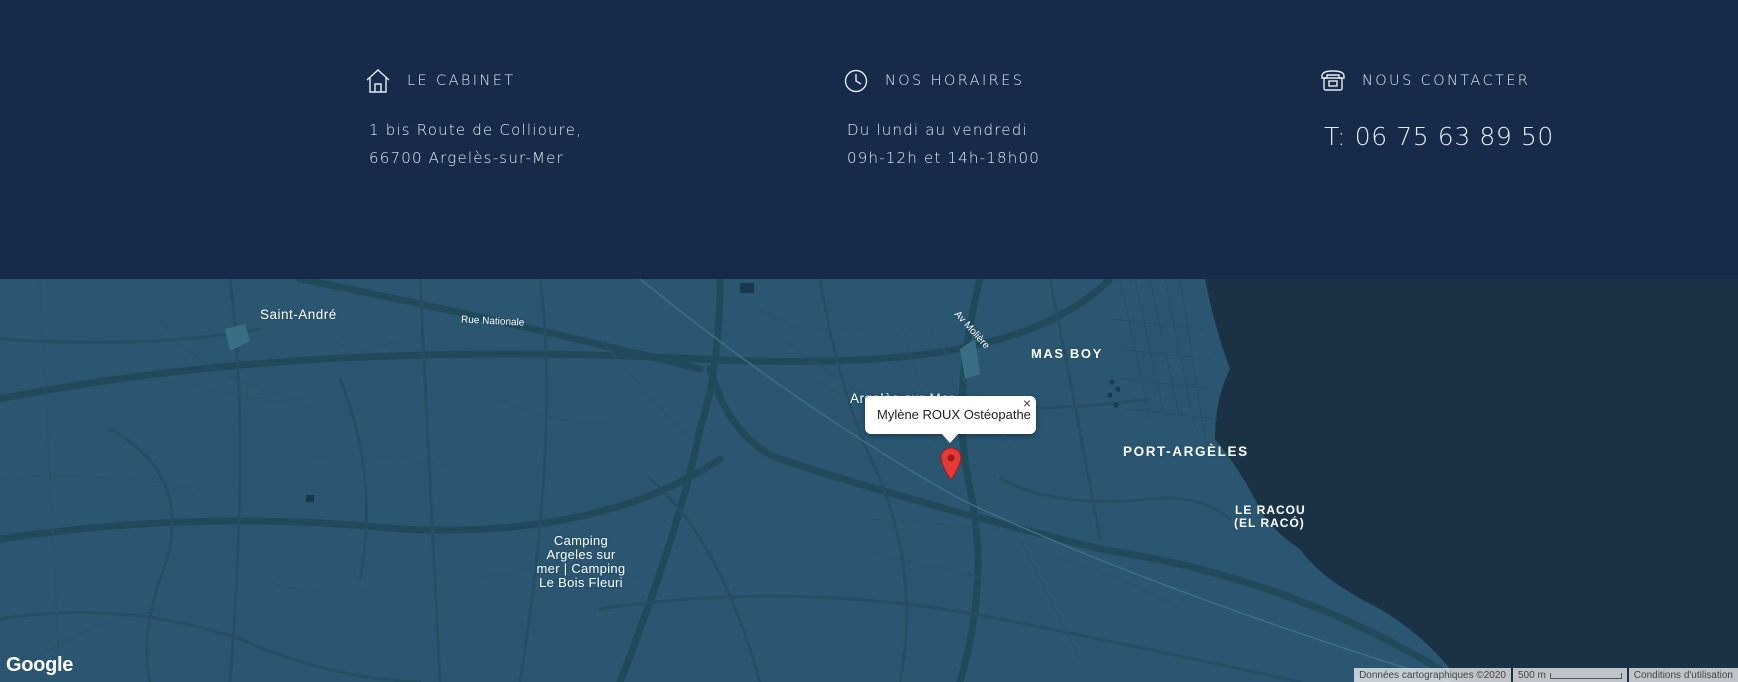  I want to click on poi-line: Argeles sur, so click(581, 554).